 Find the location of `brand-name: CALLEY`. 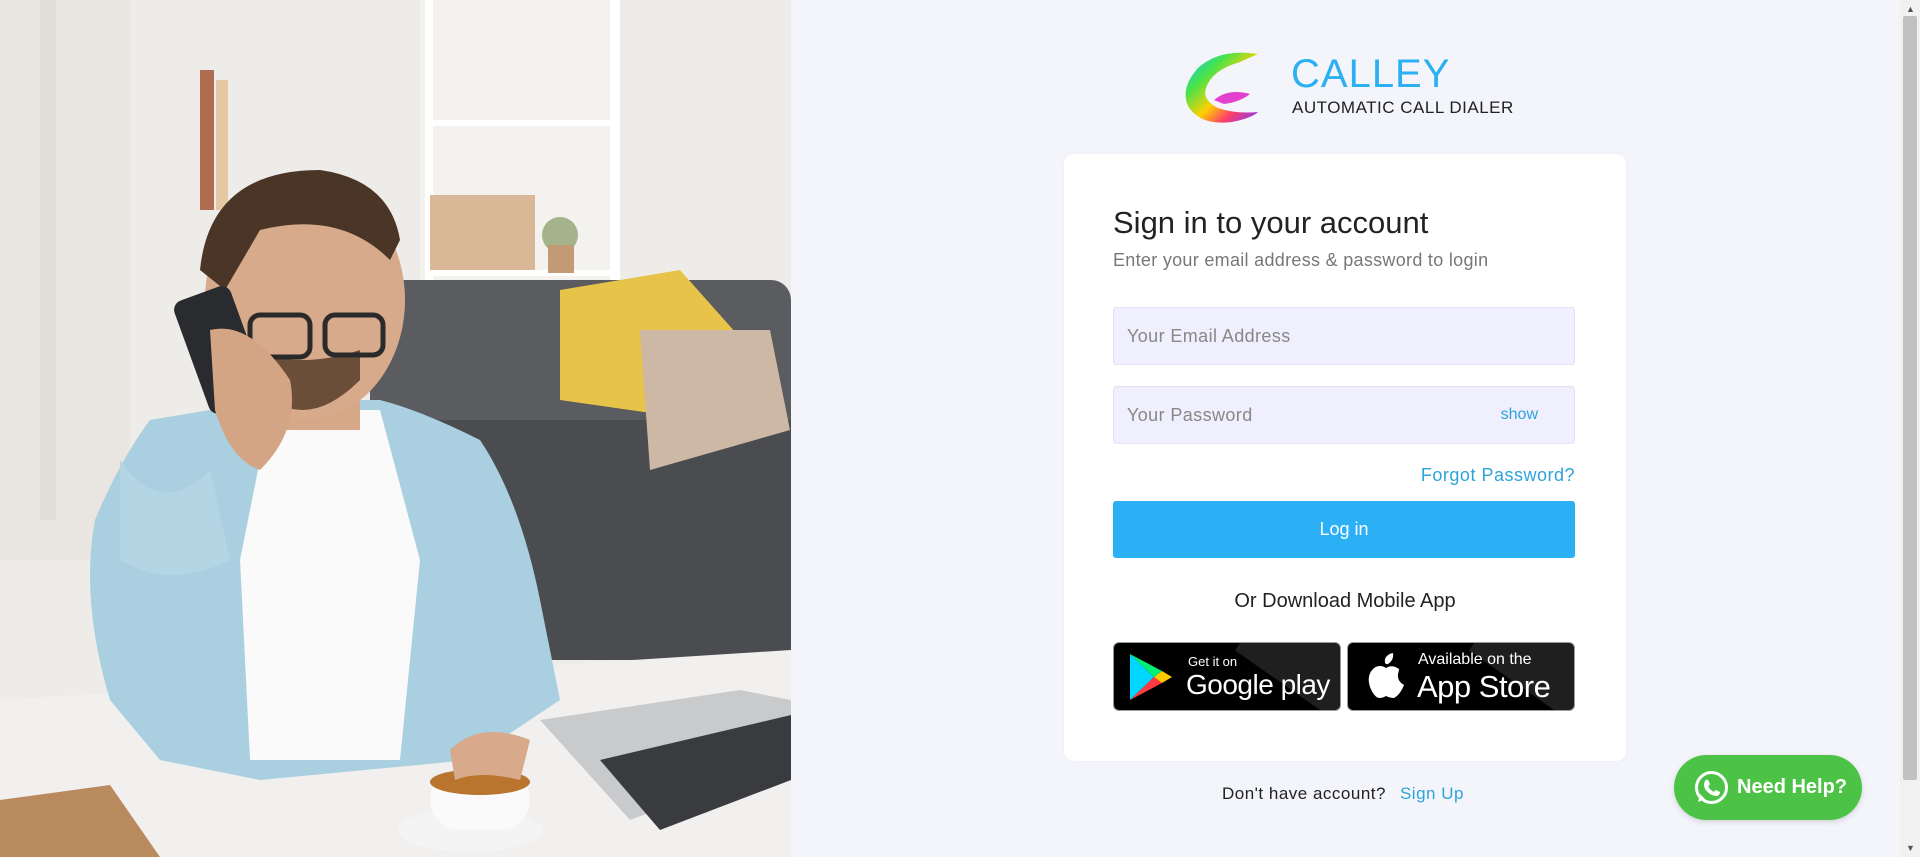

brand-name: CALLEY is located at coordinates (1371, 74).